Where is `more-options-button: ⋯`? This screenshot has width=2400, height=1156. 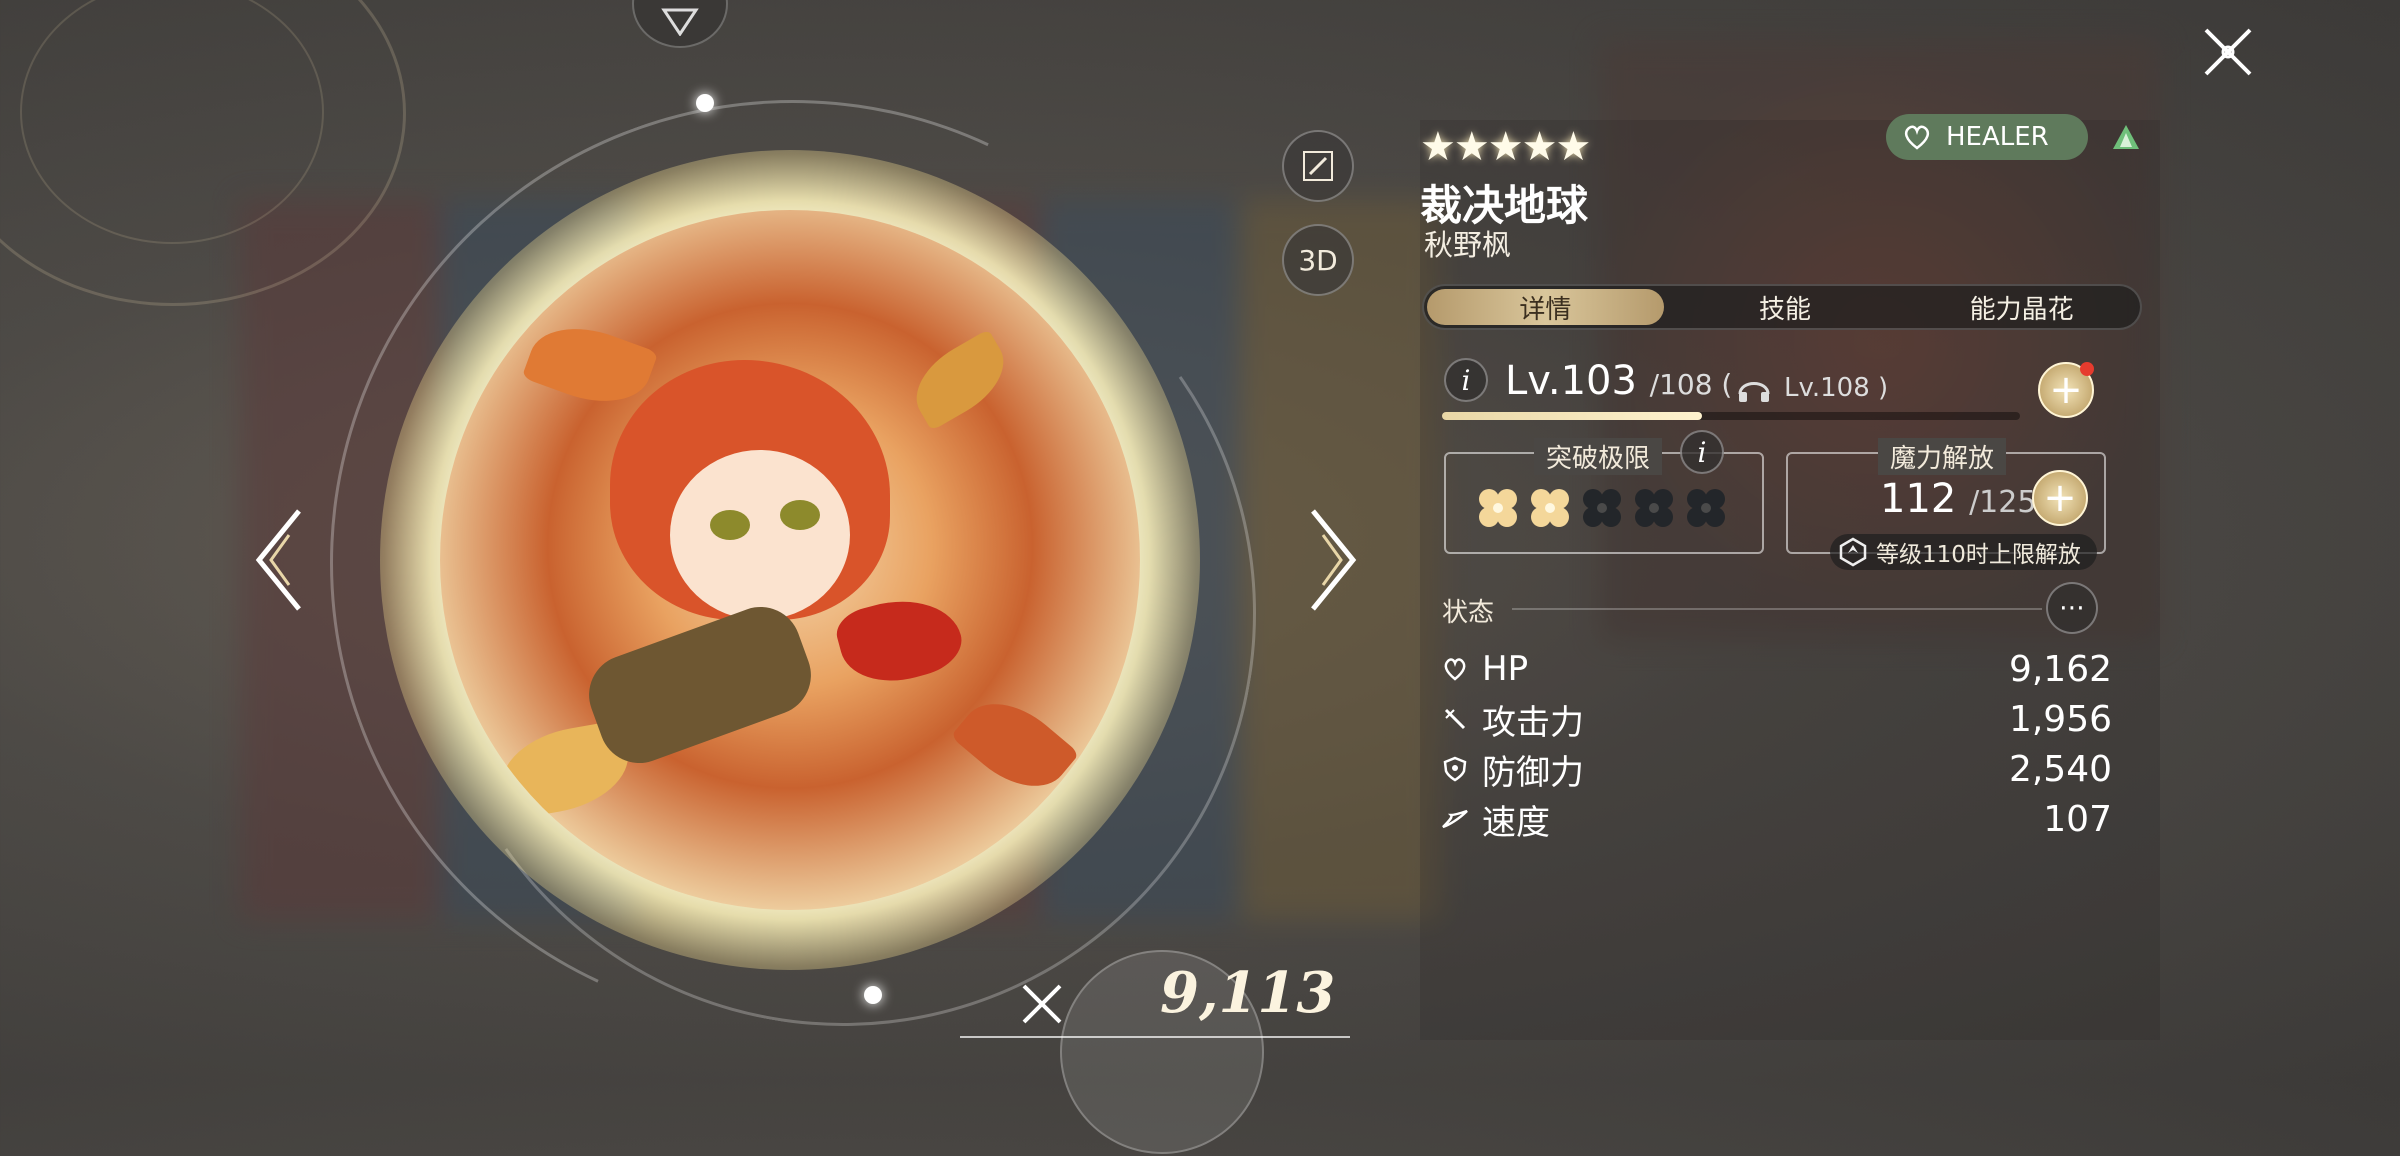
more-options-button: ⋯ is located at coordinates (2072, 608).